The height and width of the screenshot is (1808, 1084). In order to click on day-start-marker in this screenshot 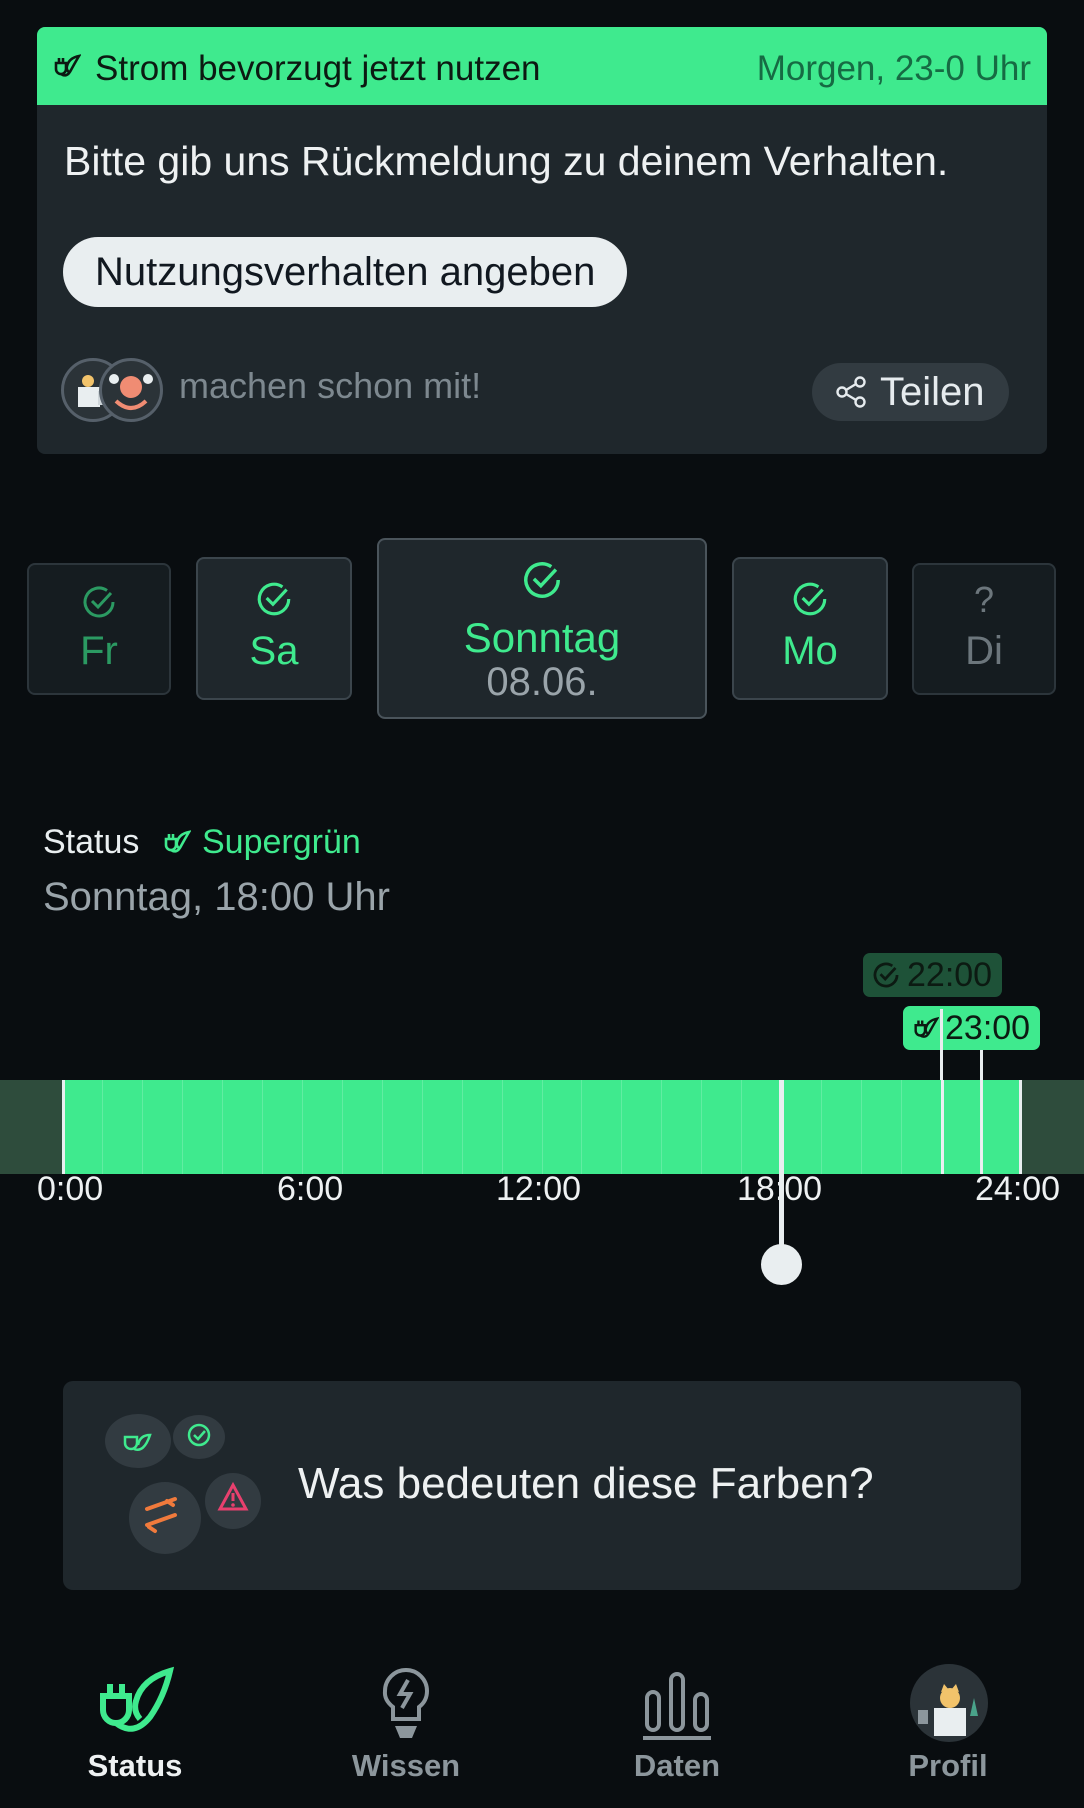, I will do `click(63, 1127)`.